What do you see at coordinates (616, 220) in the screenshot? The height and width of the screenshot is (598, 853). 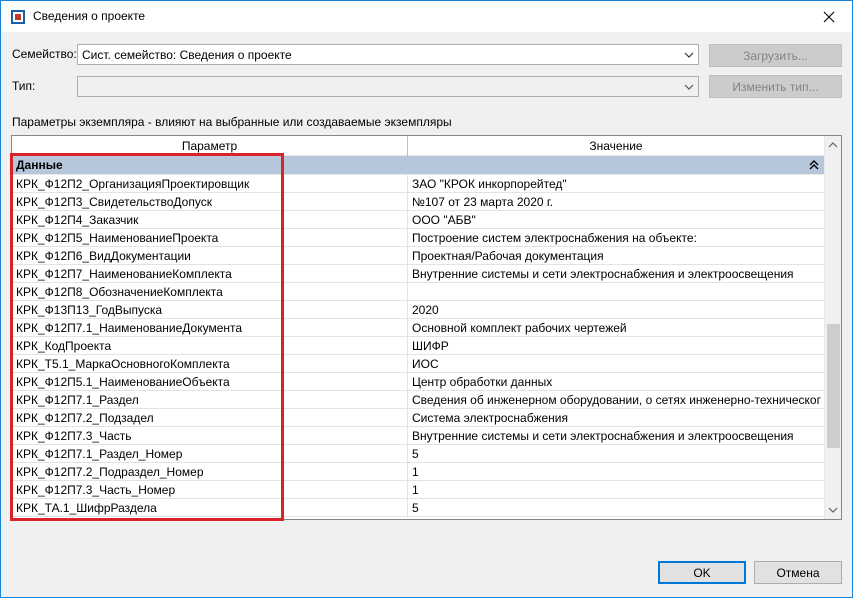 I see `parameter-value-cell: ООО "АБВ"` at bounding box center [616, 220].